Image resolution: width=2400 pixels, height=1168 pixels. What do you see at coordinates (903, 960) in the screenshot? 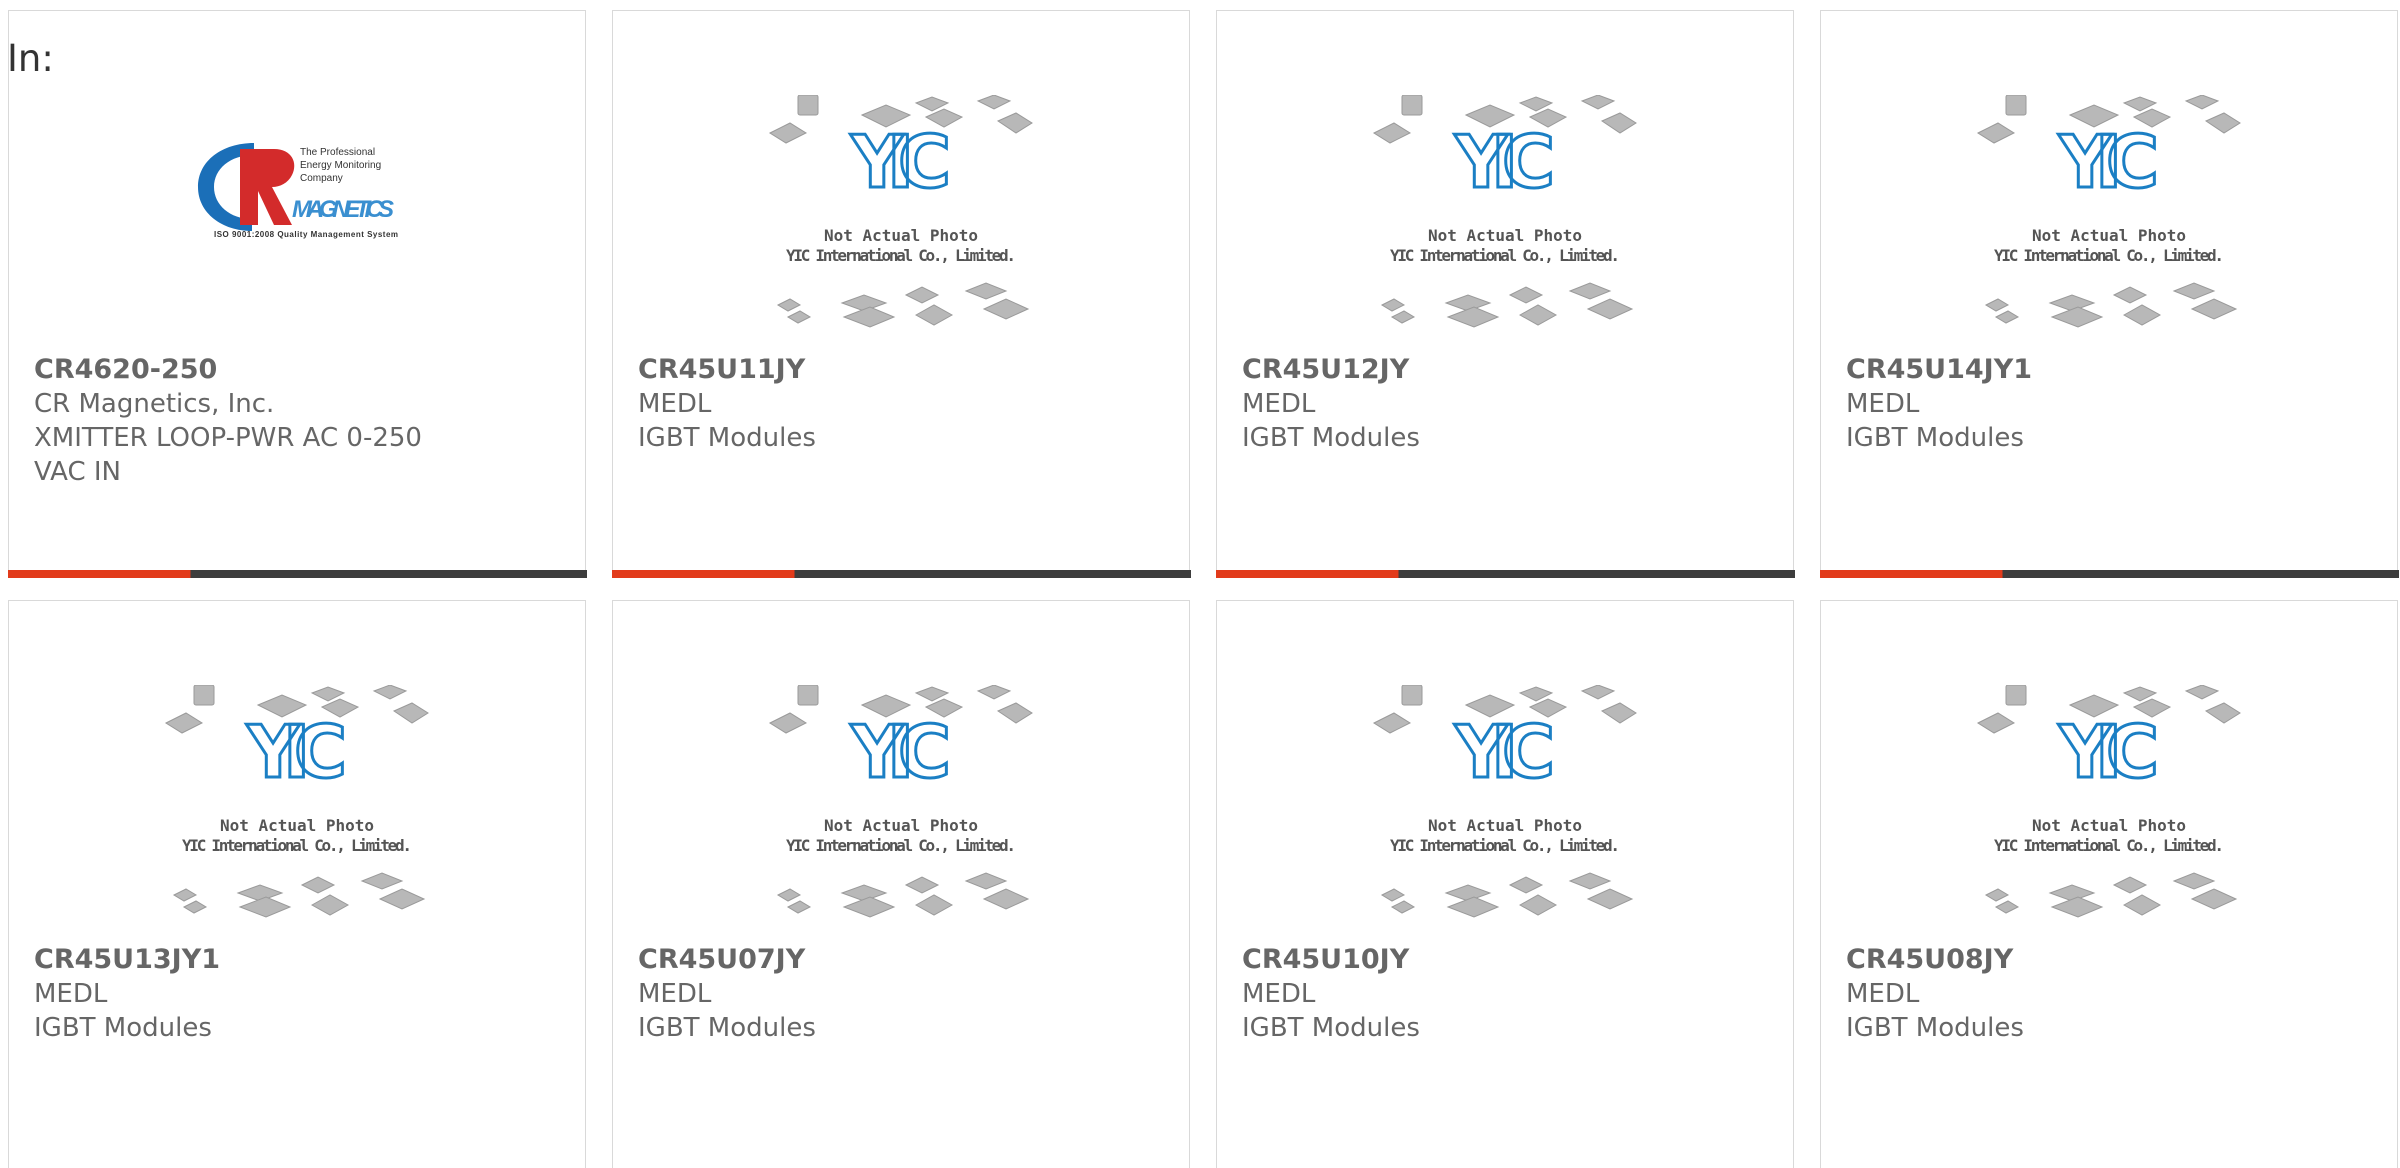
I see `part-number: CR45U07JY` at bounding box center [903, 960].